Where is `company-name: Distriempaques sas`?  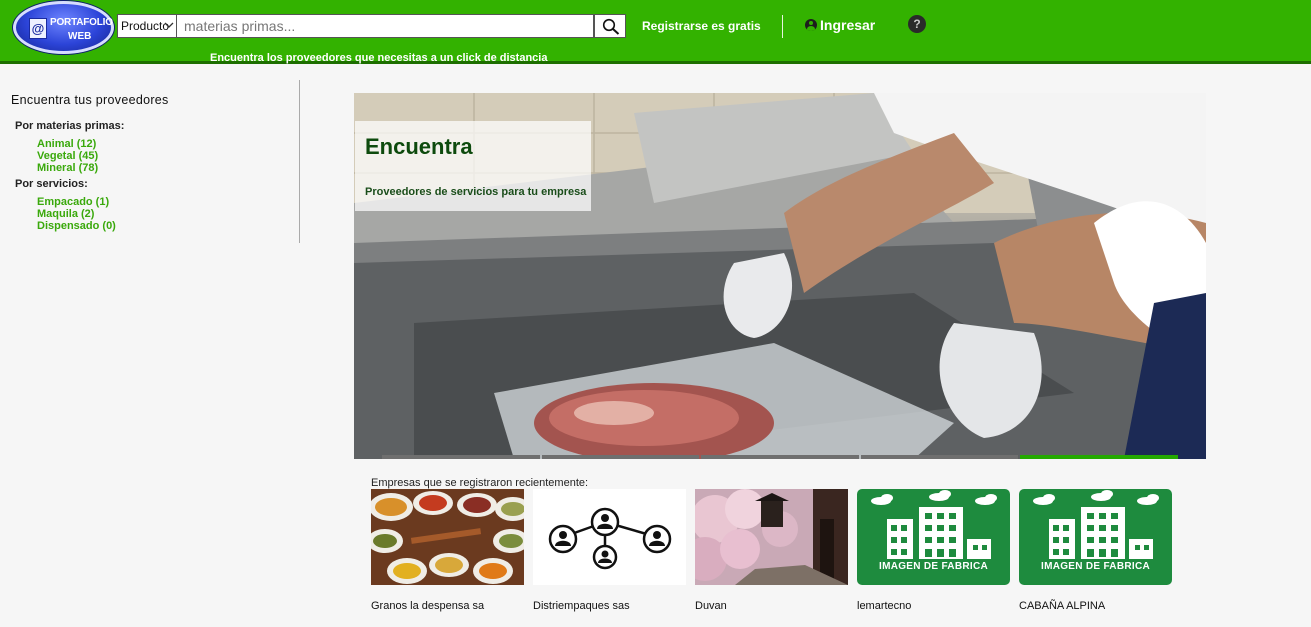 company-name: Distriempaques sas is located at coordinates (581, 606).